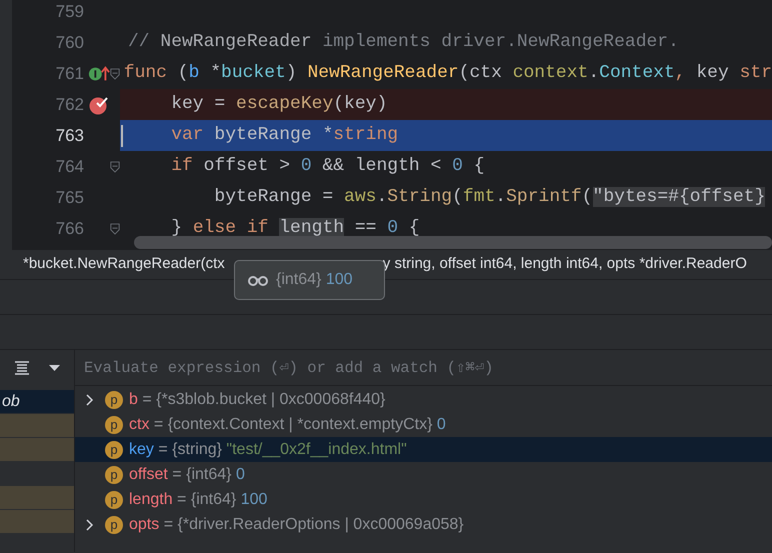  I want to click on variable-entry: length = {int64} 100, so click(198, 500).